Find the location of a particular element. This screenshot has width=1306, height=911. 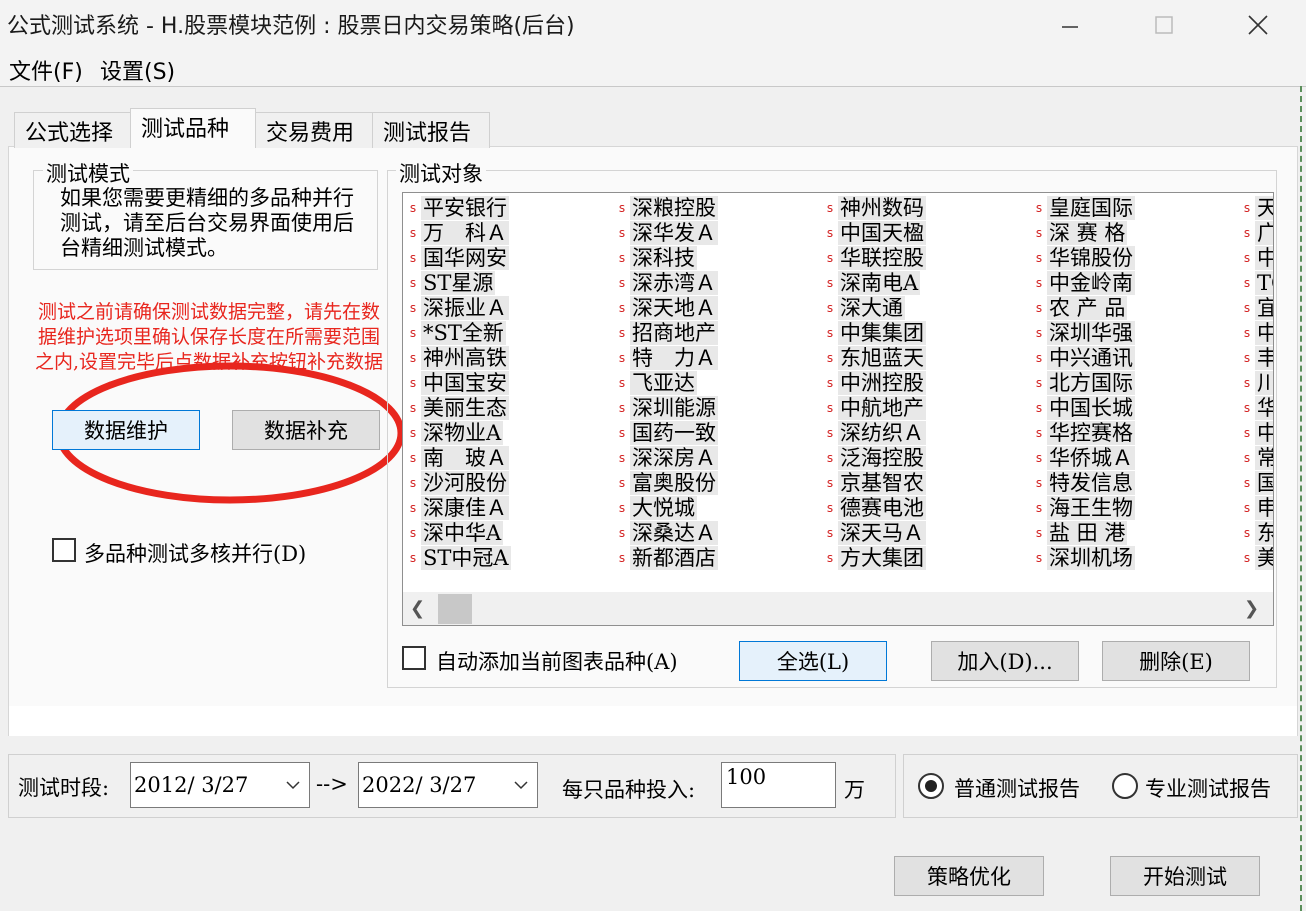

stock-item: s 深圳机场 is located at coordinates (1083, 557).